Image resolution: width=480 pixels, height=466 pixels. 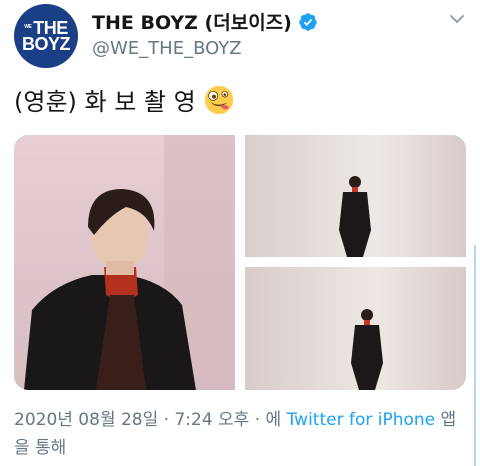 What do you see at coordinates (308, 21) in the screenshot?
I see `verified-badge-icon` at bounding box center [308, 21].